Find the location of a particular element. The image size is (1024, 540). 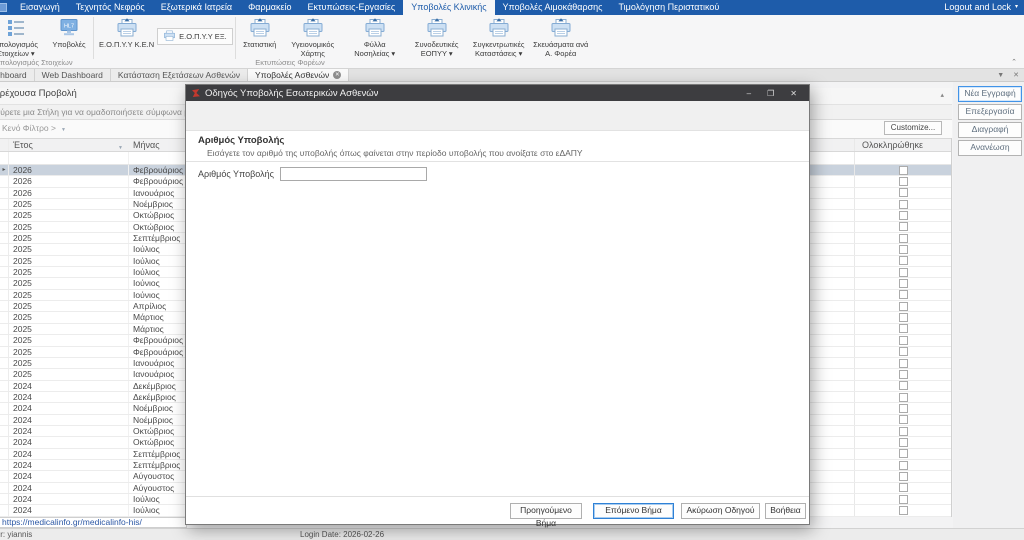

ribbon-button: Στατιστική is located at coordinates (260, 32).